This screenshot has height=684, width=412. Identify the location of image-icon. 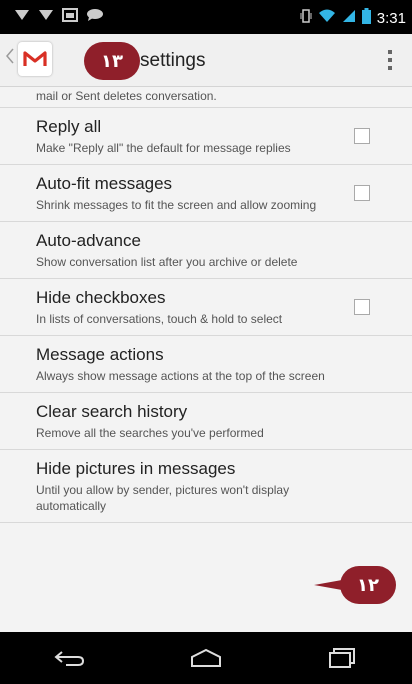
(70, 17).